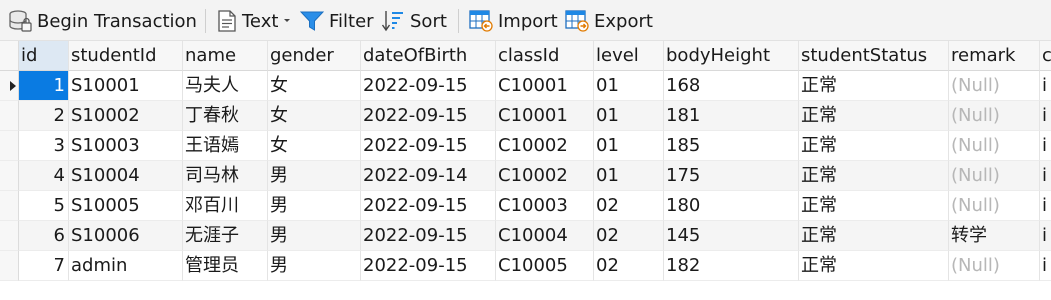 The height and width of the screenshot is (300, 1051). Describe the element at coordinates (414, 21) in the screenshot. I see `sort-button: Sort` at that location.